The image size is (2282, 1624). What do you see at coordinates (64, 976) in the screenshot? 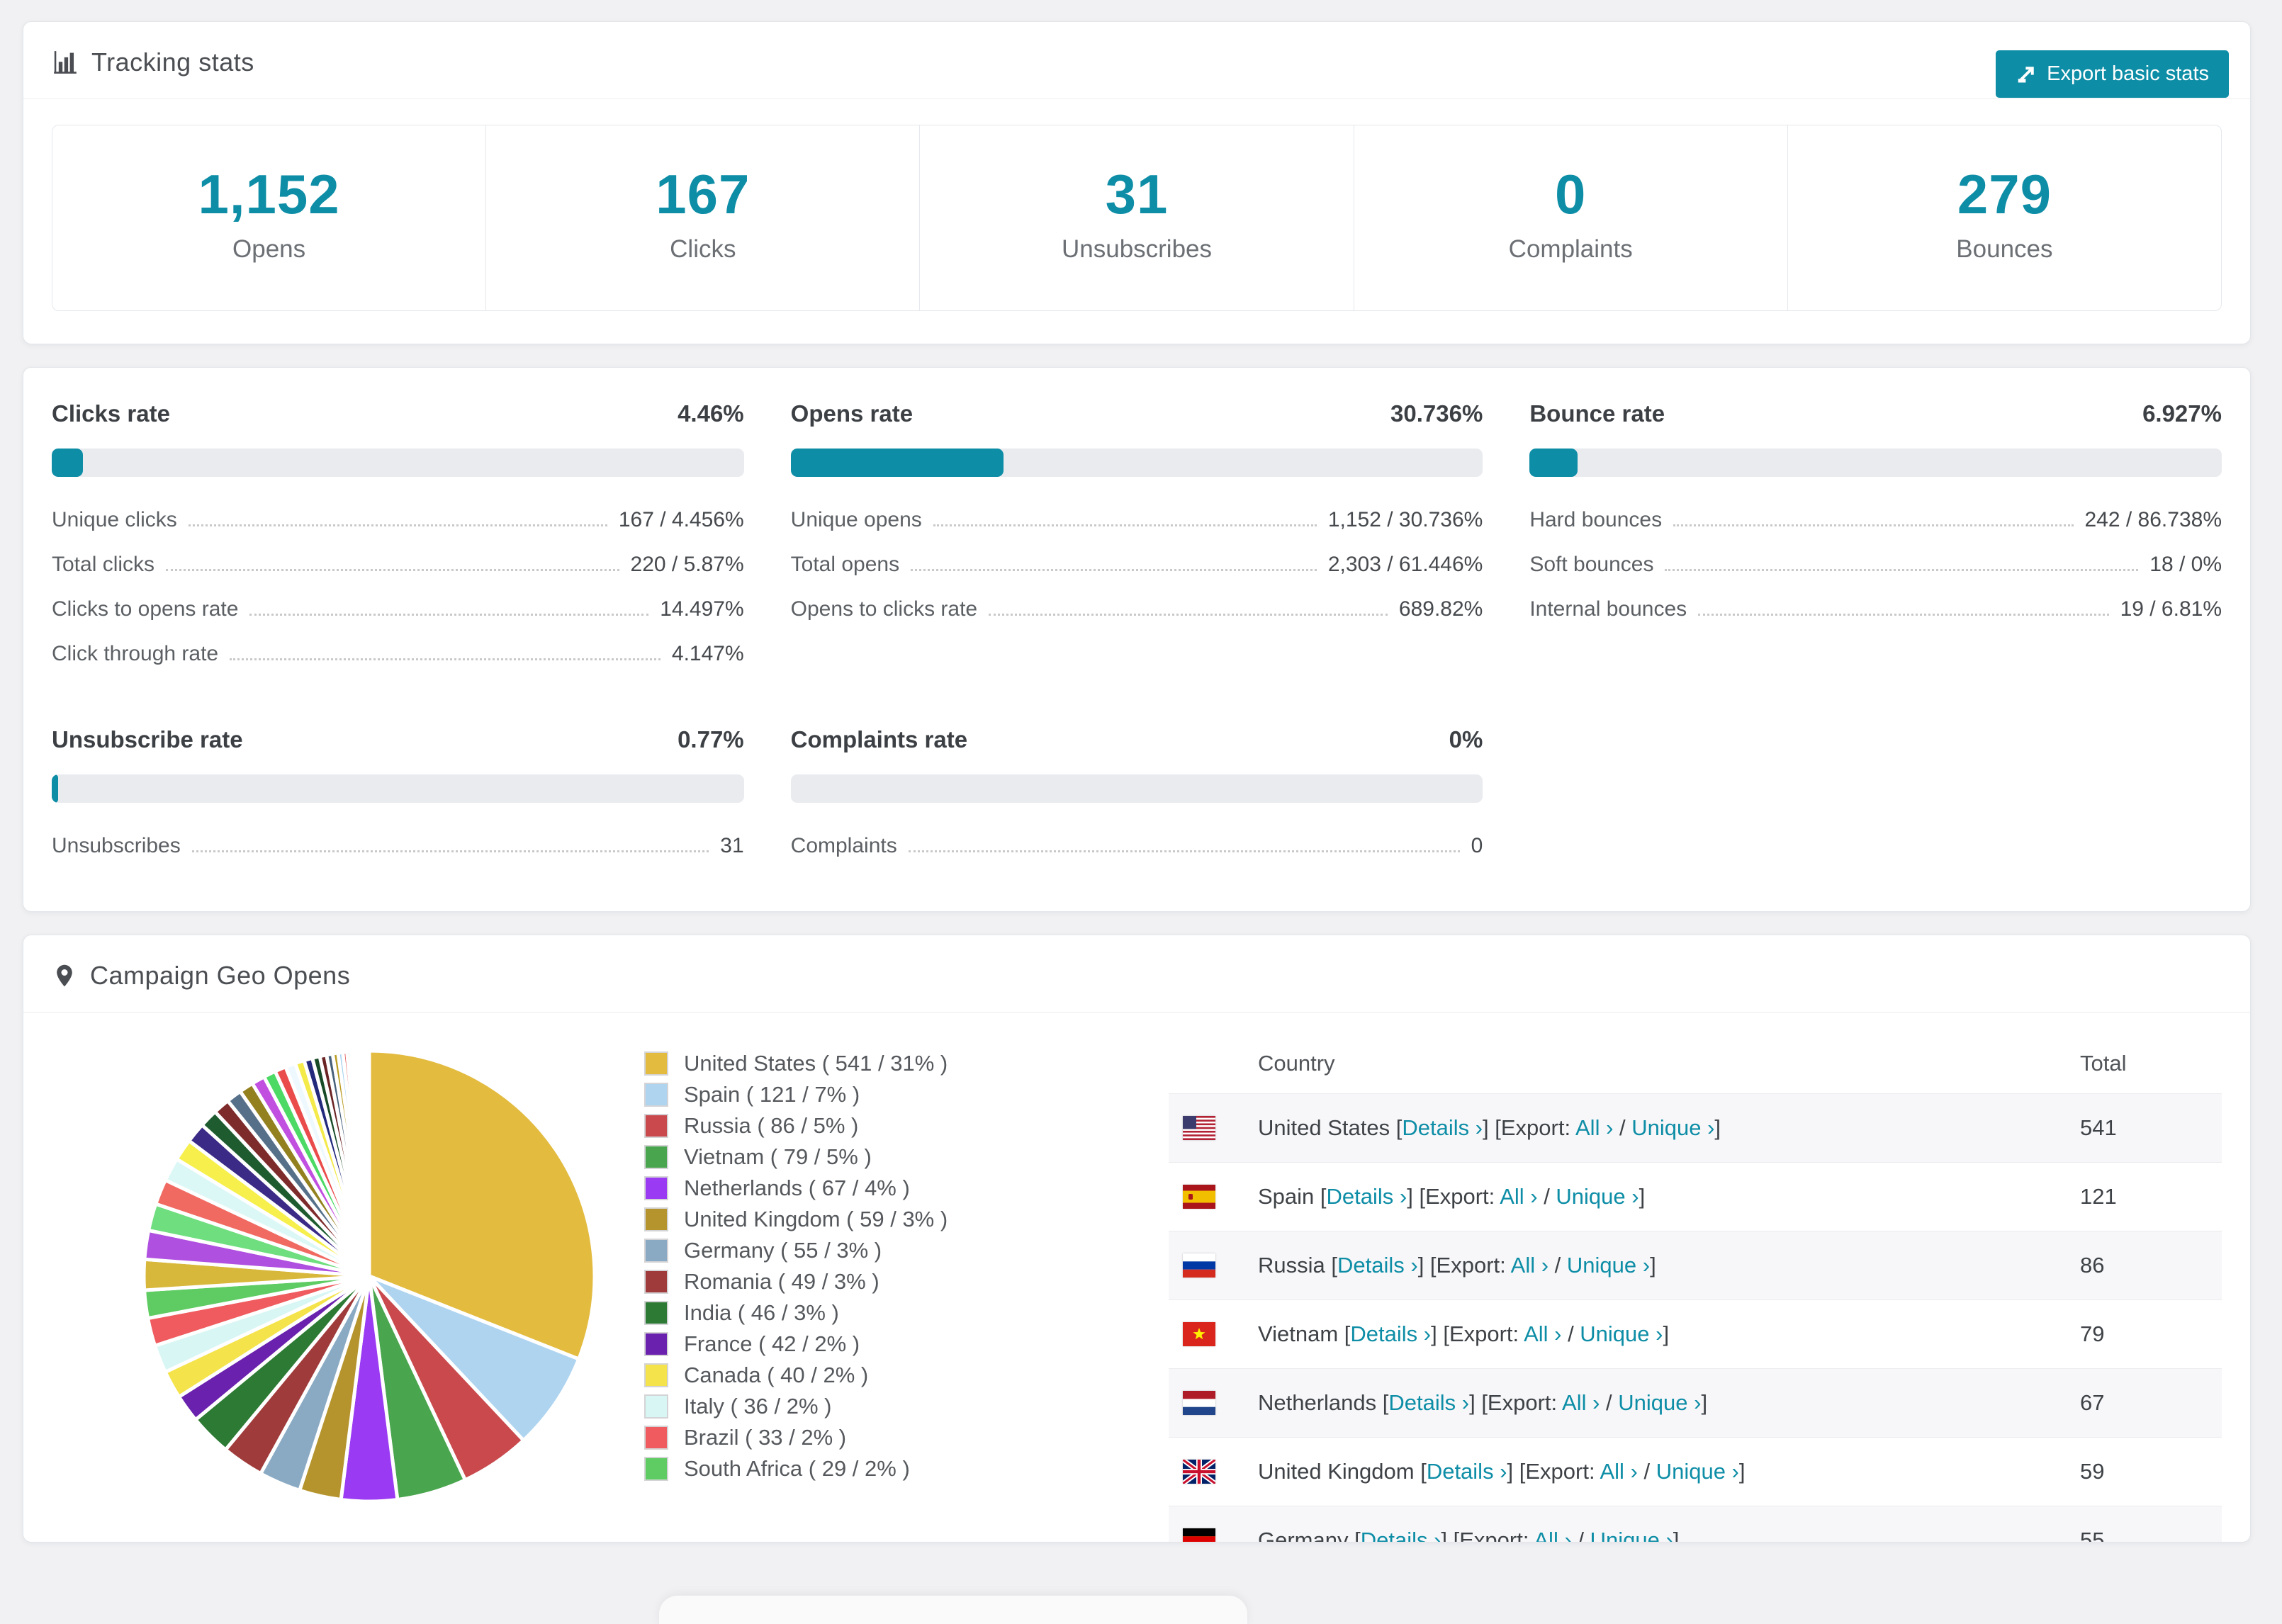
I see `map-pin-icon` at bounding box center [64, 976].